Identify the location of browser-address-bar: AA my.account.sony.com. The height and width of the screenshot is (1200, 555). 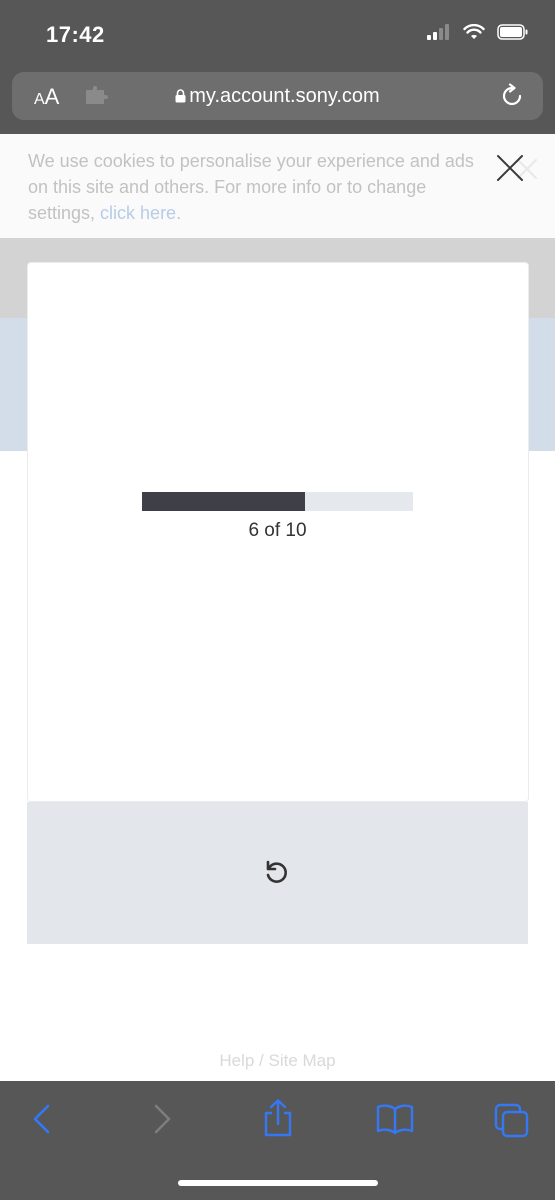
(277, 102).